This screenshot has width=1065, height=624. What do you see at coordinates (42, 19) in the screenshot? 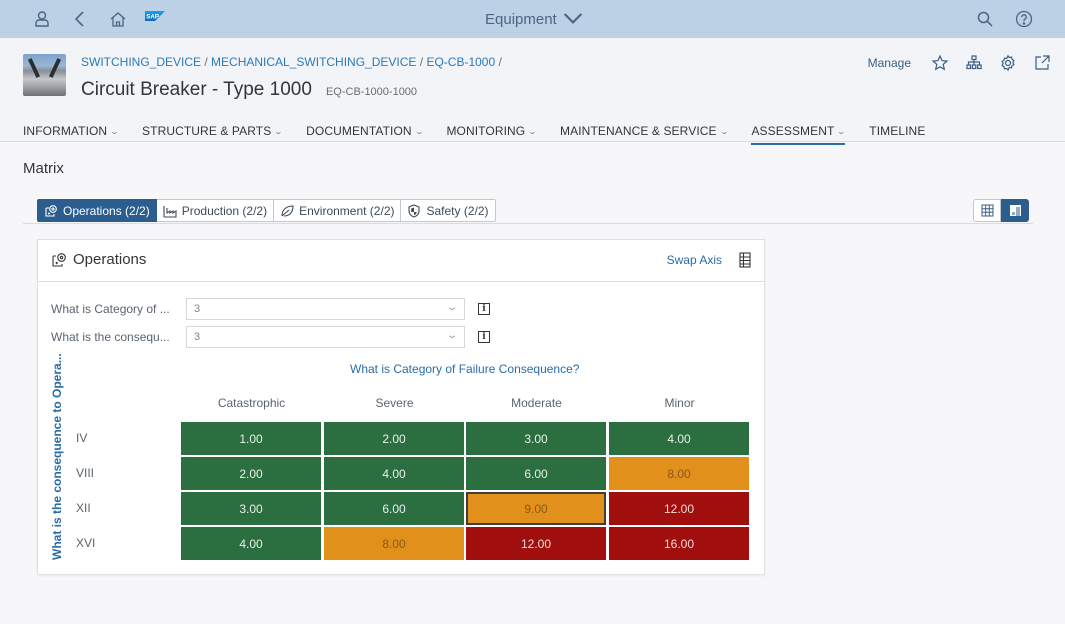
I see `user-icon` at bounding box center [42, 19].